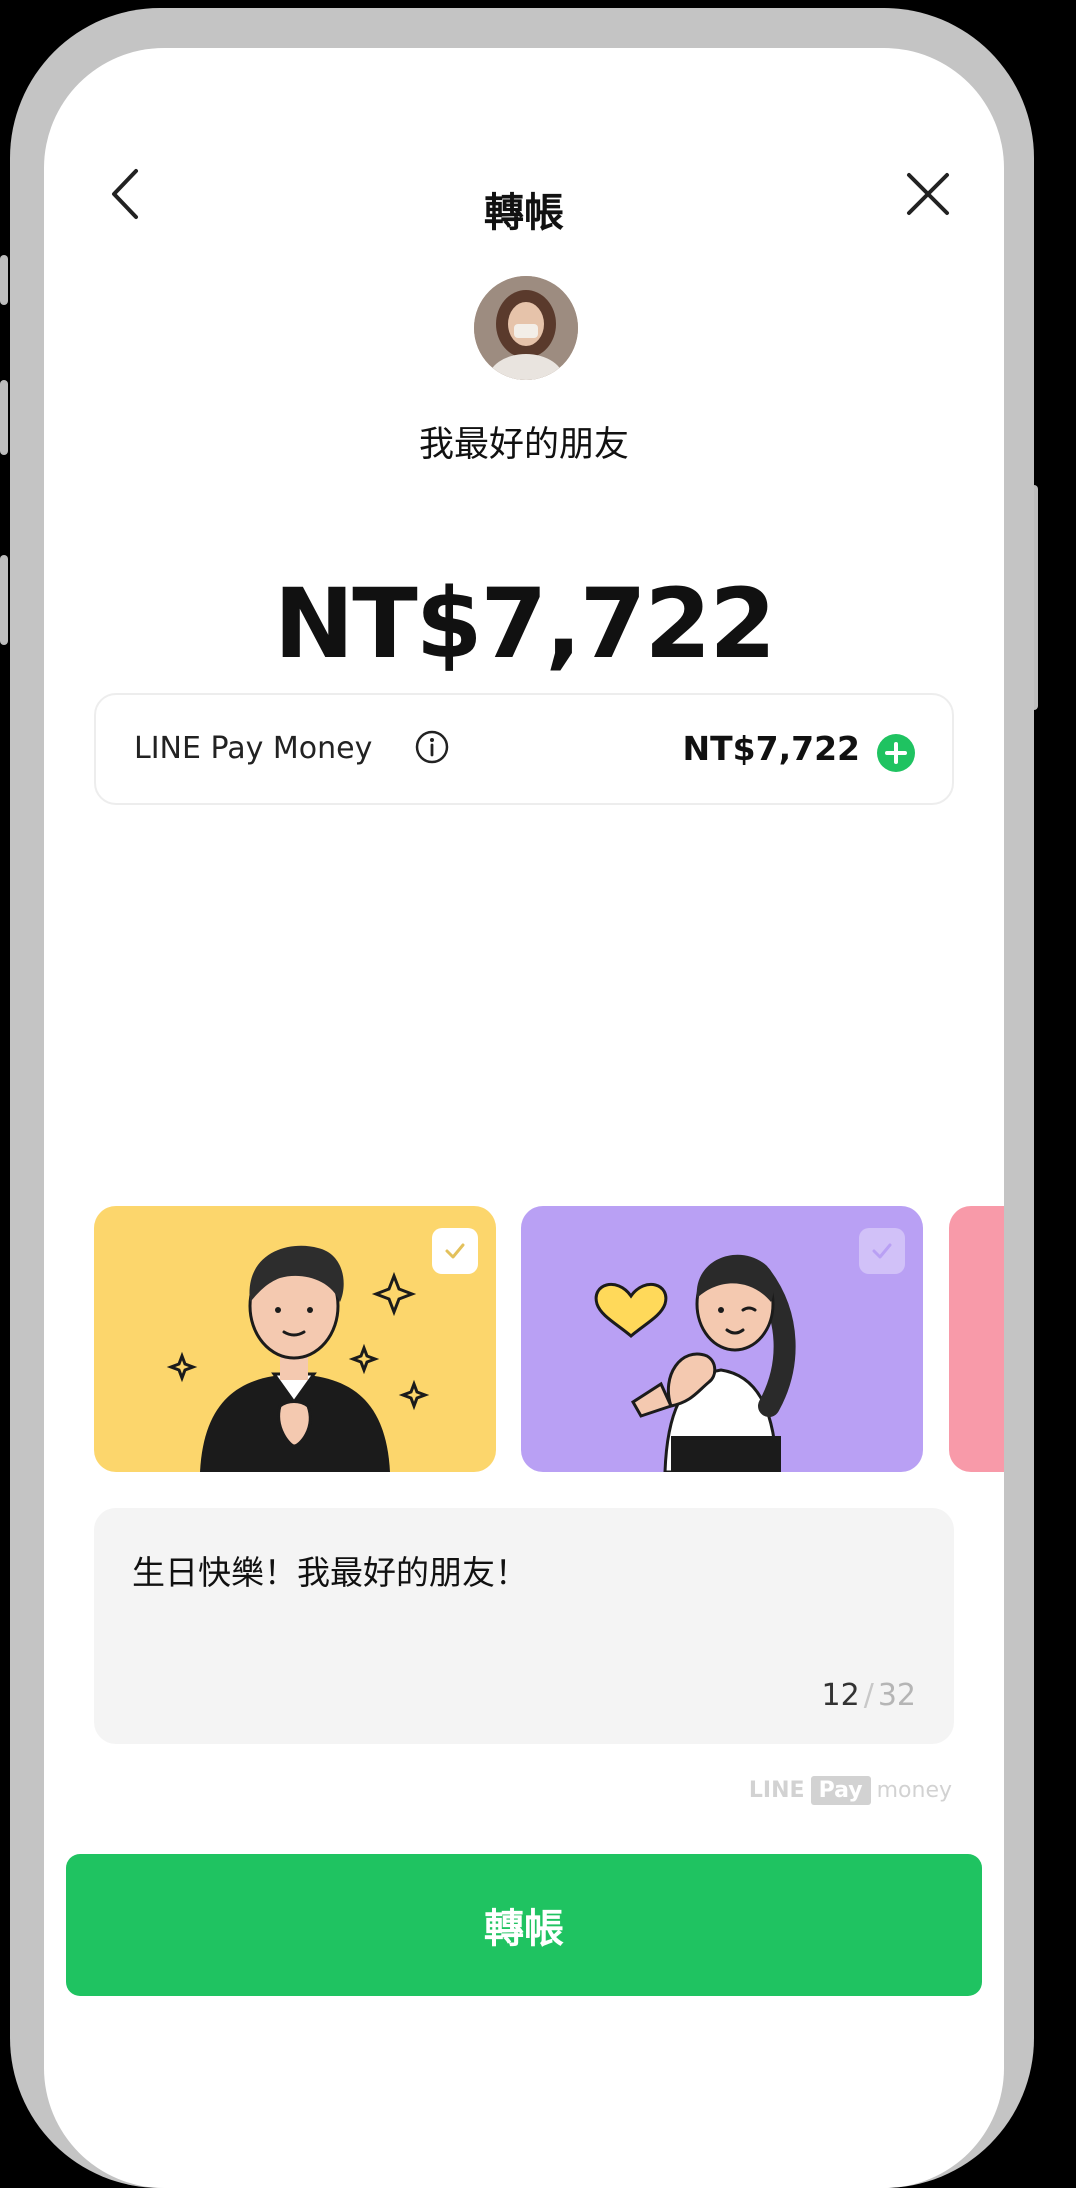 The height and width of the screenshot is (2188, 1076). Describe the element at coordinates (524, 213) in the screenshot. I see `page-title: 轉帳` at that location.